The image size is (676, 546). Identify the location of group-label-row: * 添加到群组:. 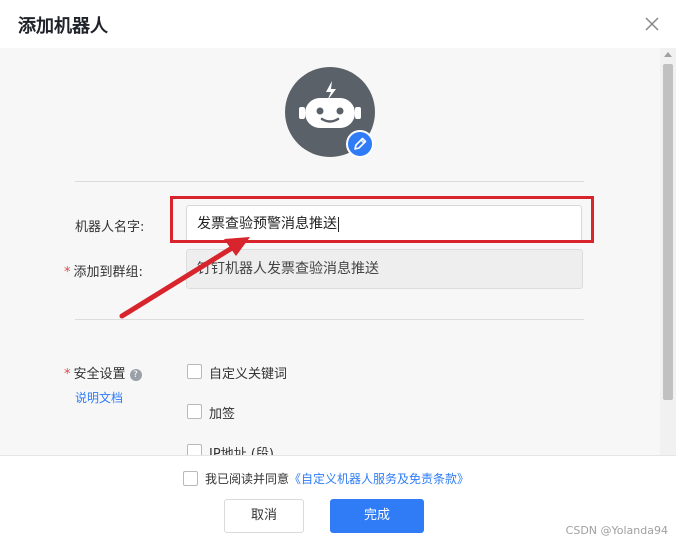
(103, 270).